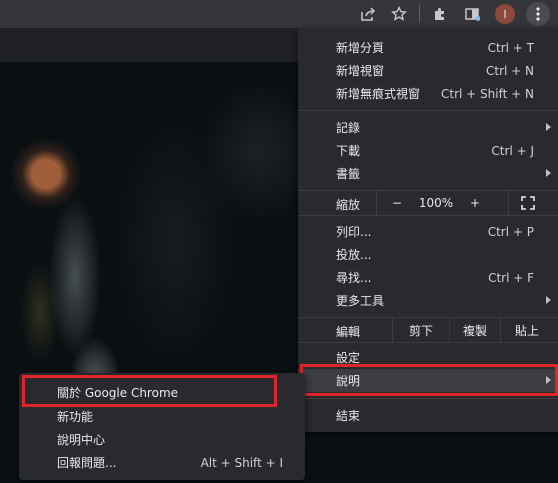  Describe the element at coordinates (509, 70) in the screenshot. I see `menu-item-shortcut: Ctrl + N` at that location.